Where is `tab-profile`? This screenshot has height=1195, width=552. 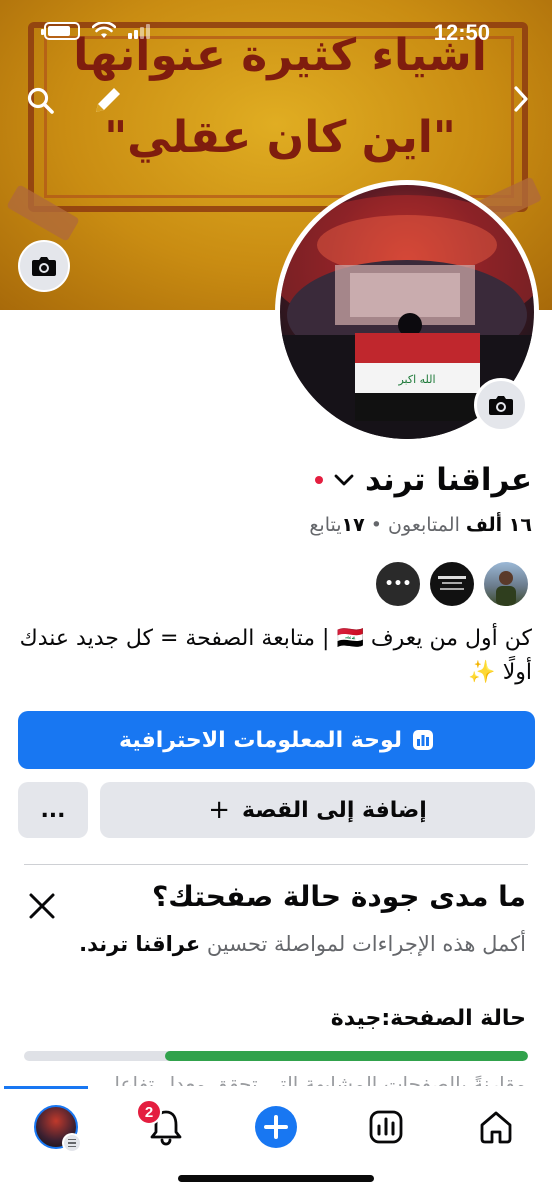
tab-profile is located at coordinates (56, 1128).